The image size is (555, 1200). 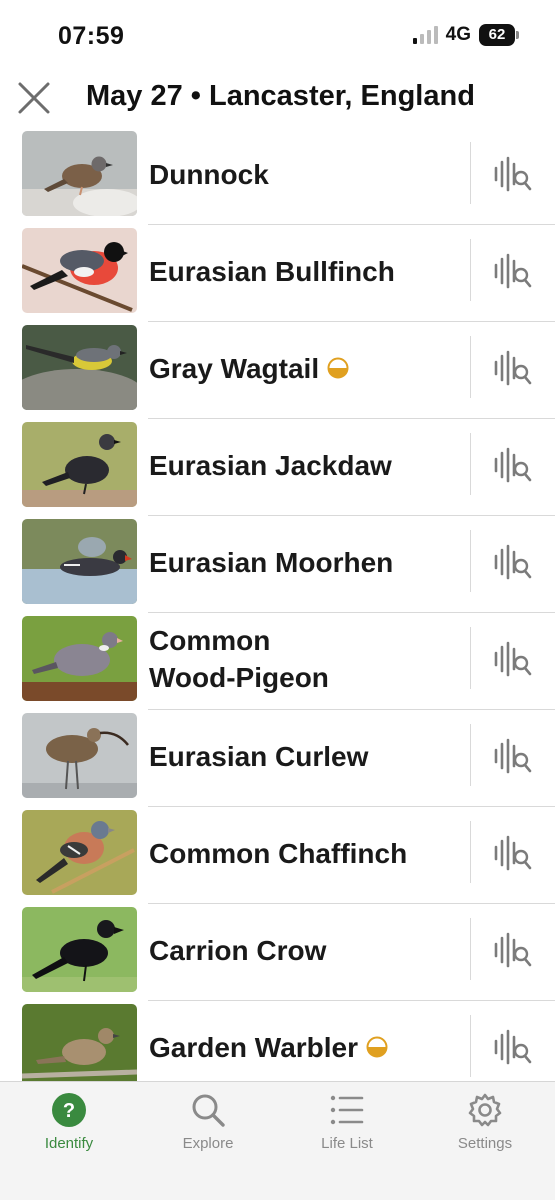 I want to click on species-name: Eurasian Curlew, so click(x=259, y=756).